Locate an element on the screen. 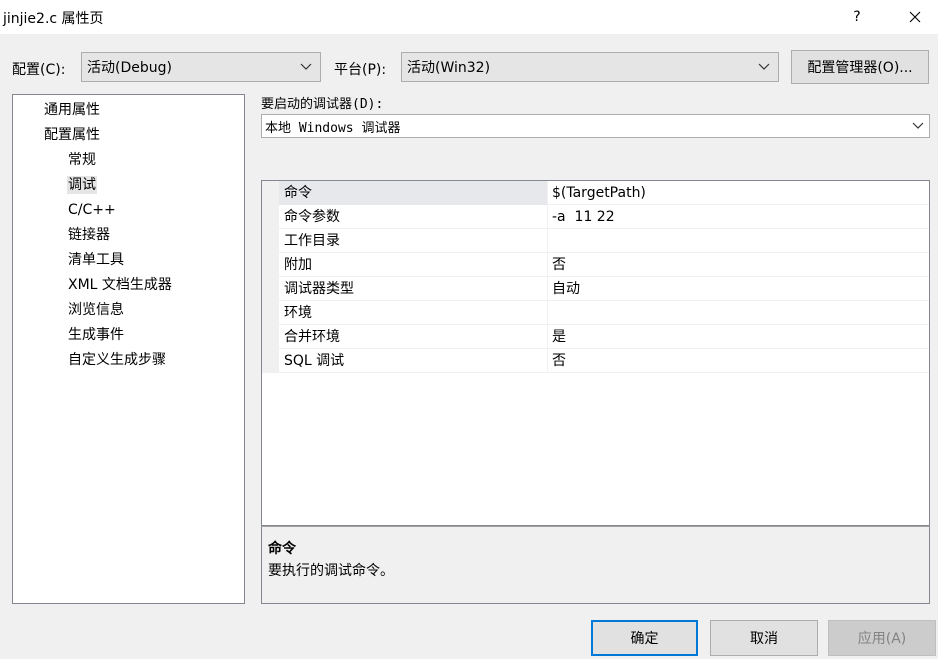  property-name: 合并环境 is located at coordinates (413, 337).